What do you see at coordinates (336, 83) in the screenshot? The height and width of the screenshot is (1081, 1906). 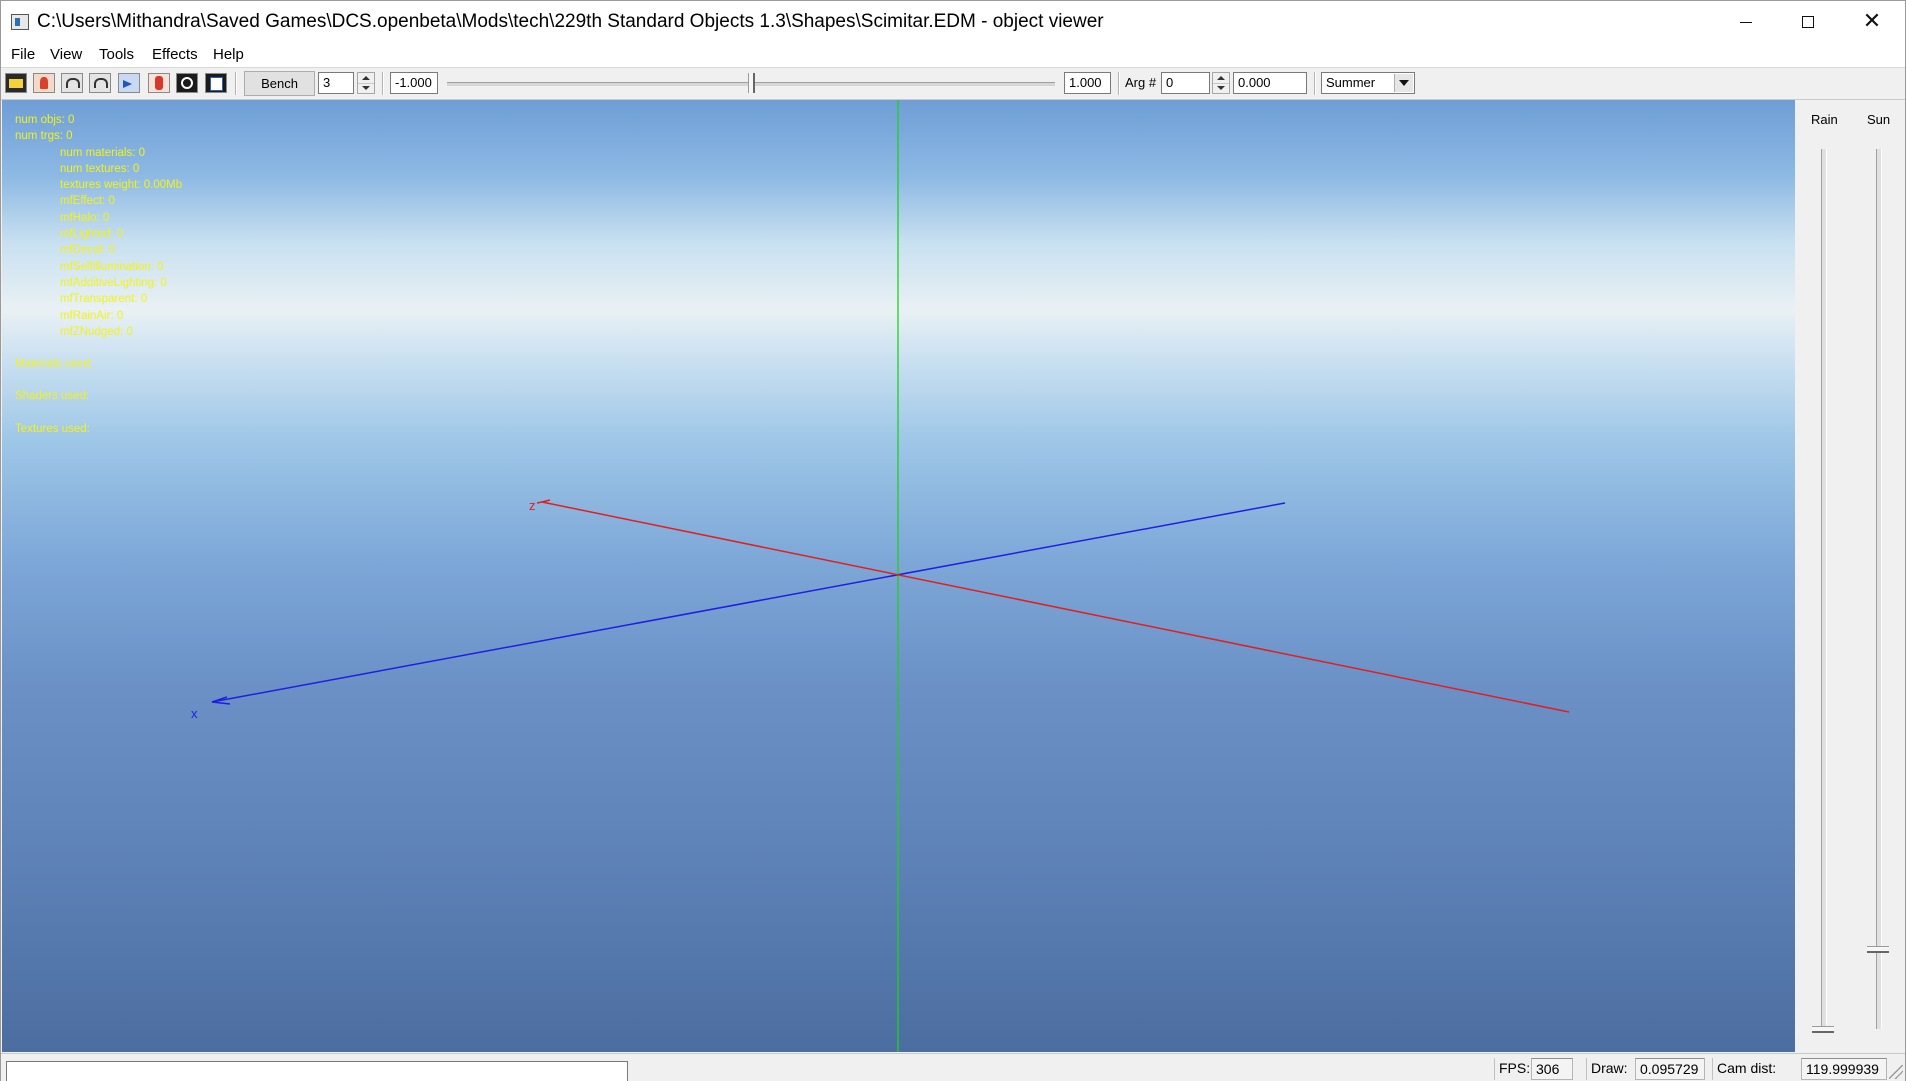 I see `bench-count-input: 3` at bounding box center [336, 83].